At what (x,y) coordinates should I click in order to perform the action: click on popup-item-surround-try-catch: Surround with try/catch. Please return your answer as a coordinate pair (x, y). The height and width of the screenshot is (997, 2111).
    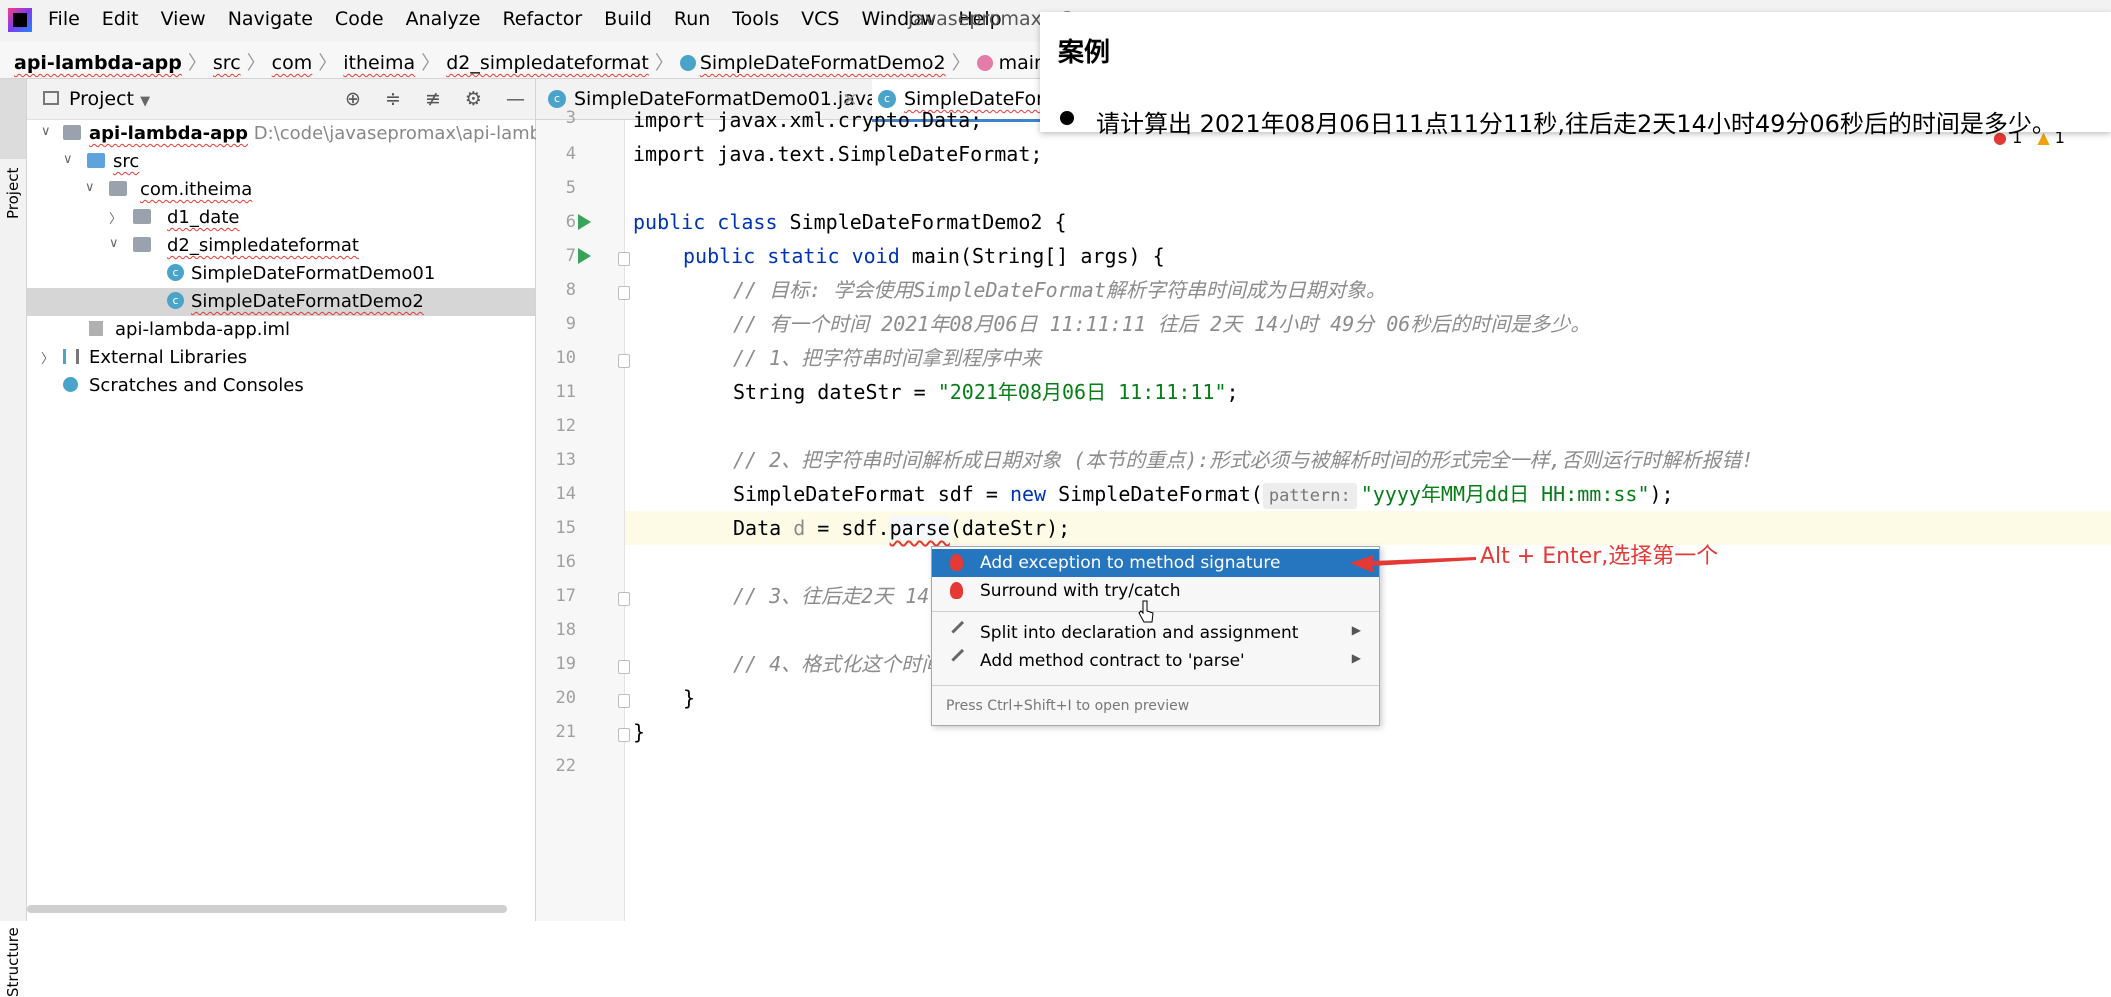
    Looking at the image, I should click on (1155, 591).